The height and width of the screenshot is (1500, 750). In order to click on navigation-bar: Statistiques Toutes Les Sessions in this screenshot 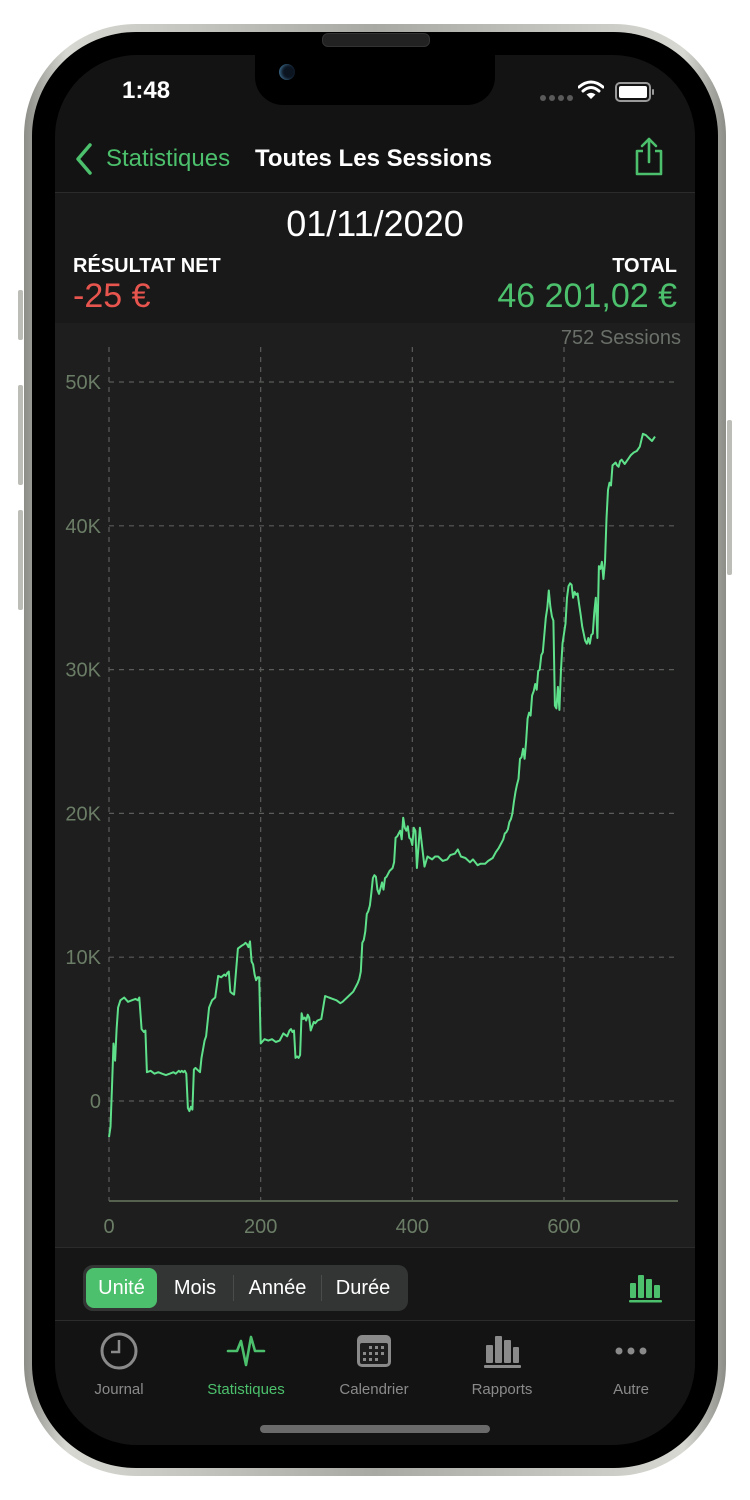, I will do `click(375, 162)`.